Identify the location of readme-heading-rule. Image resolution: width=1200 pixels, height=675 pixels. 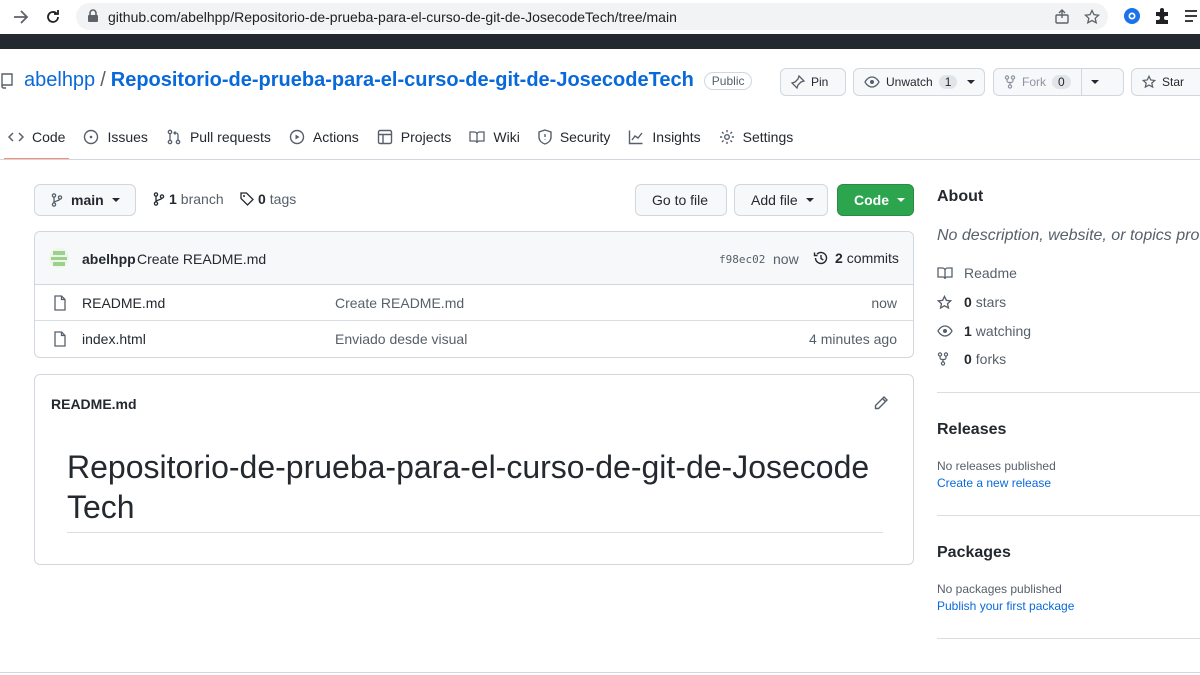
(475, 532).